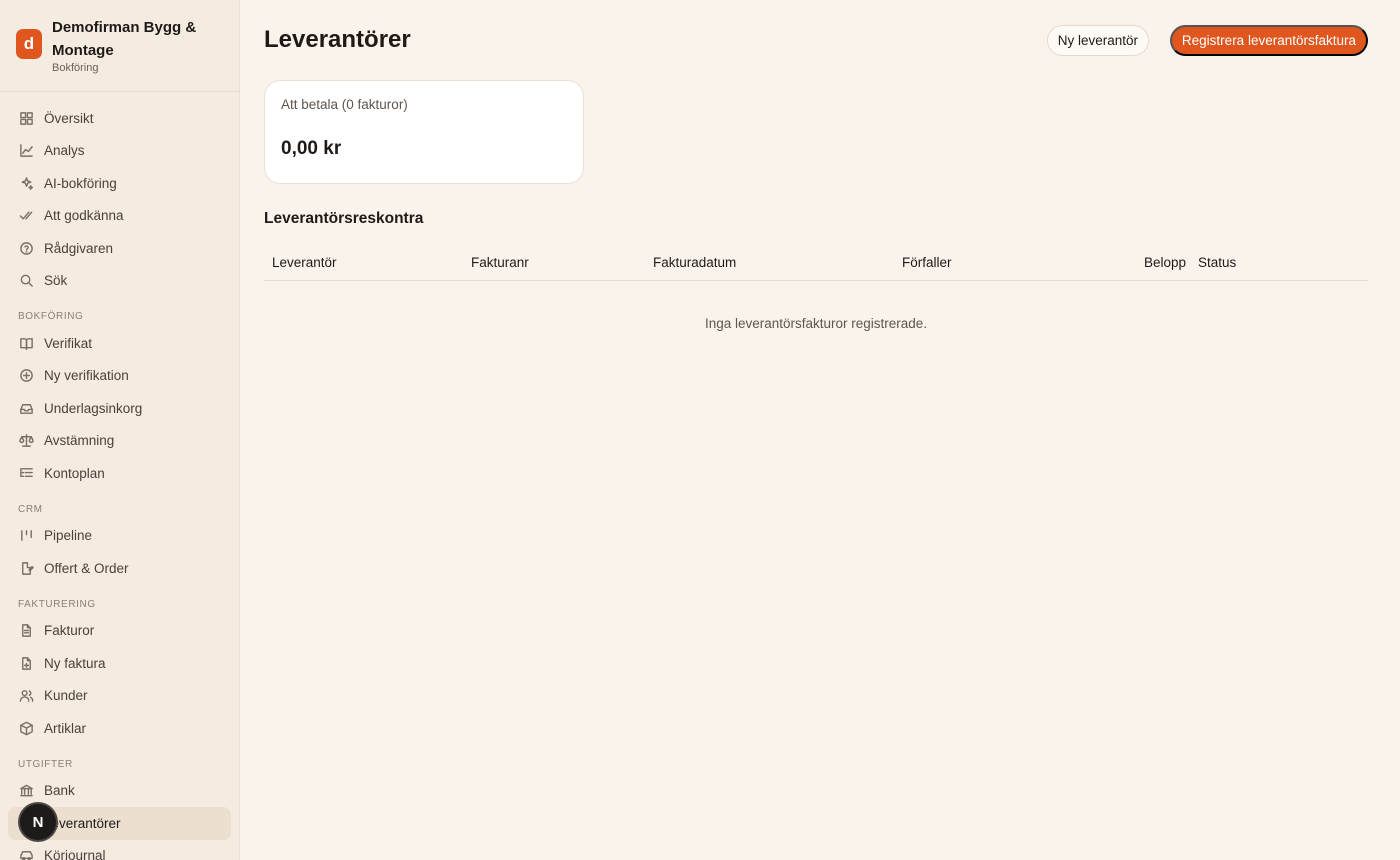  What do you see at coordinates (311, 148) in the screenshot?
I see `amount-due-value: 0,00 kr` at bounding box center [311, 148].